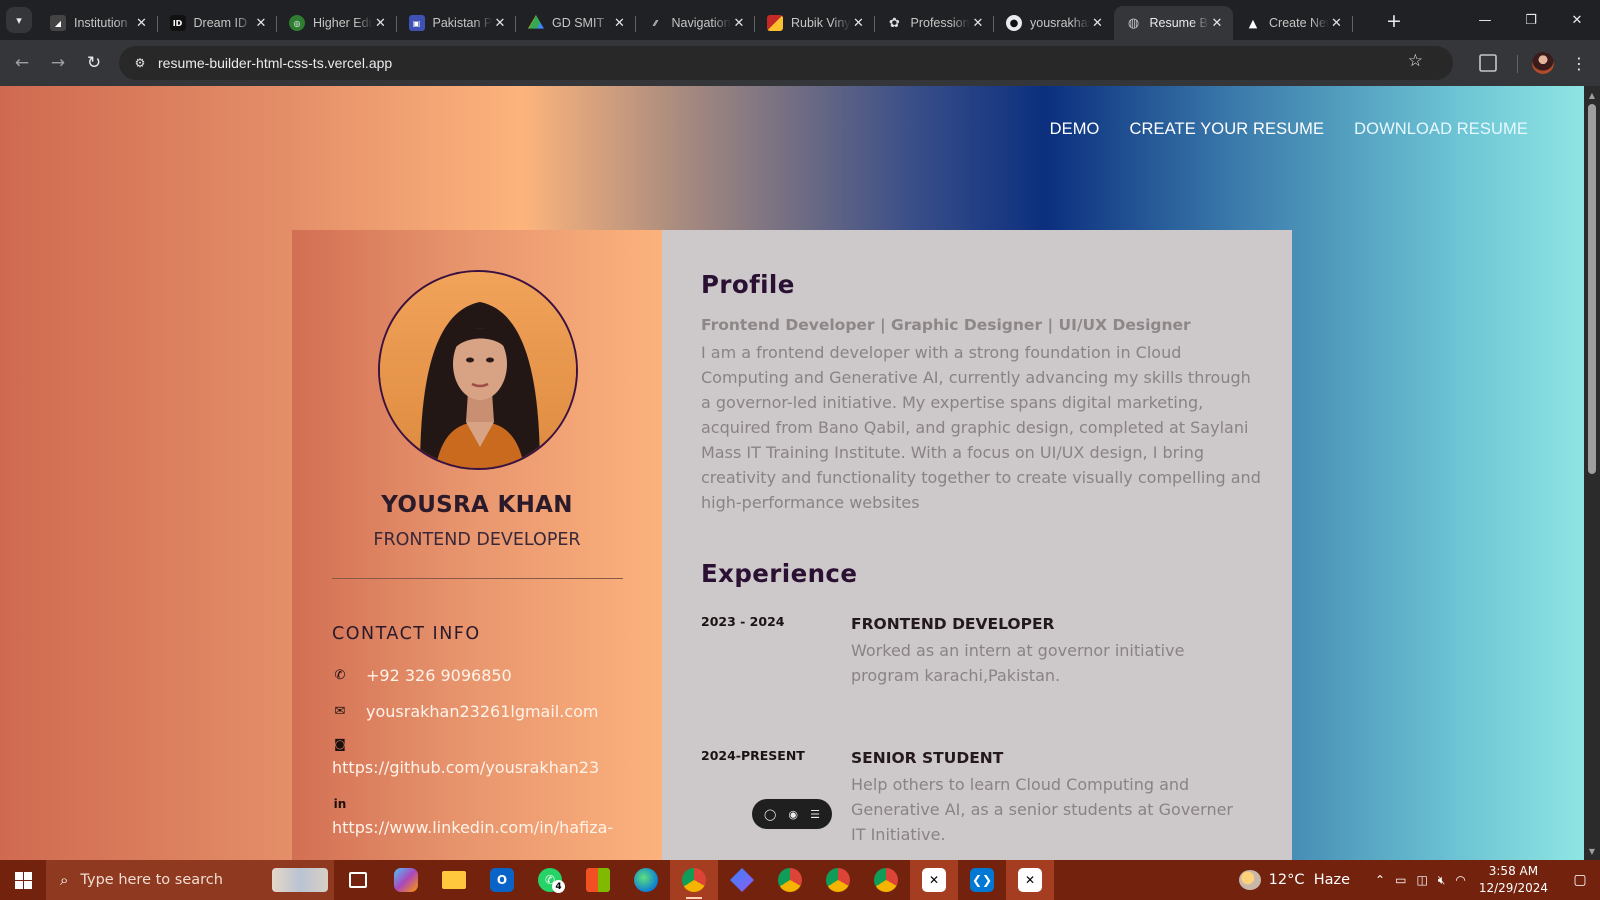 The image size is (1600, 900). What do you see at coordinates (1579, 63) in the screenshot?
I see `kebab-menu-icon: ⋮` at bounding box center [1579, 63].